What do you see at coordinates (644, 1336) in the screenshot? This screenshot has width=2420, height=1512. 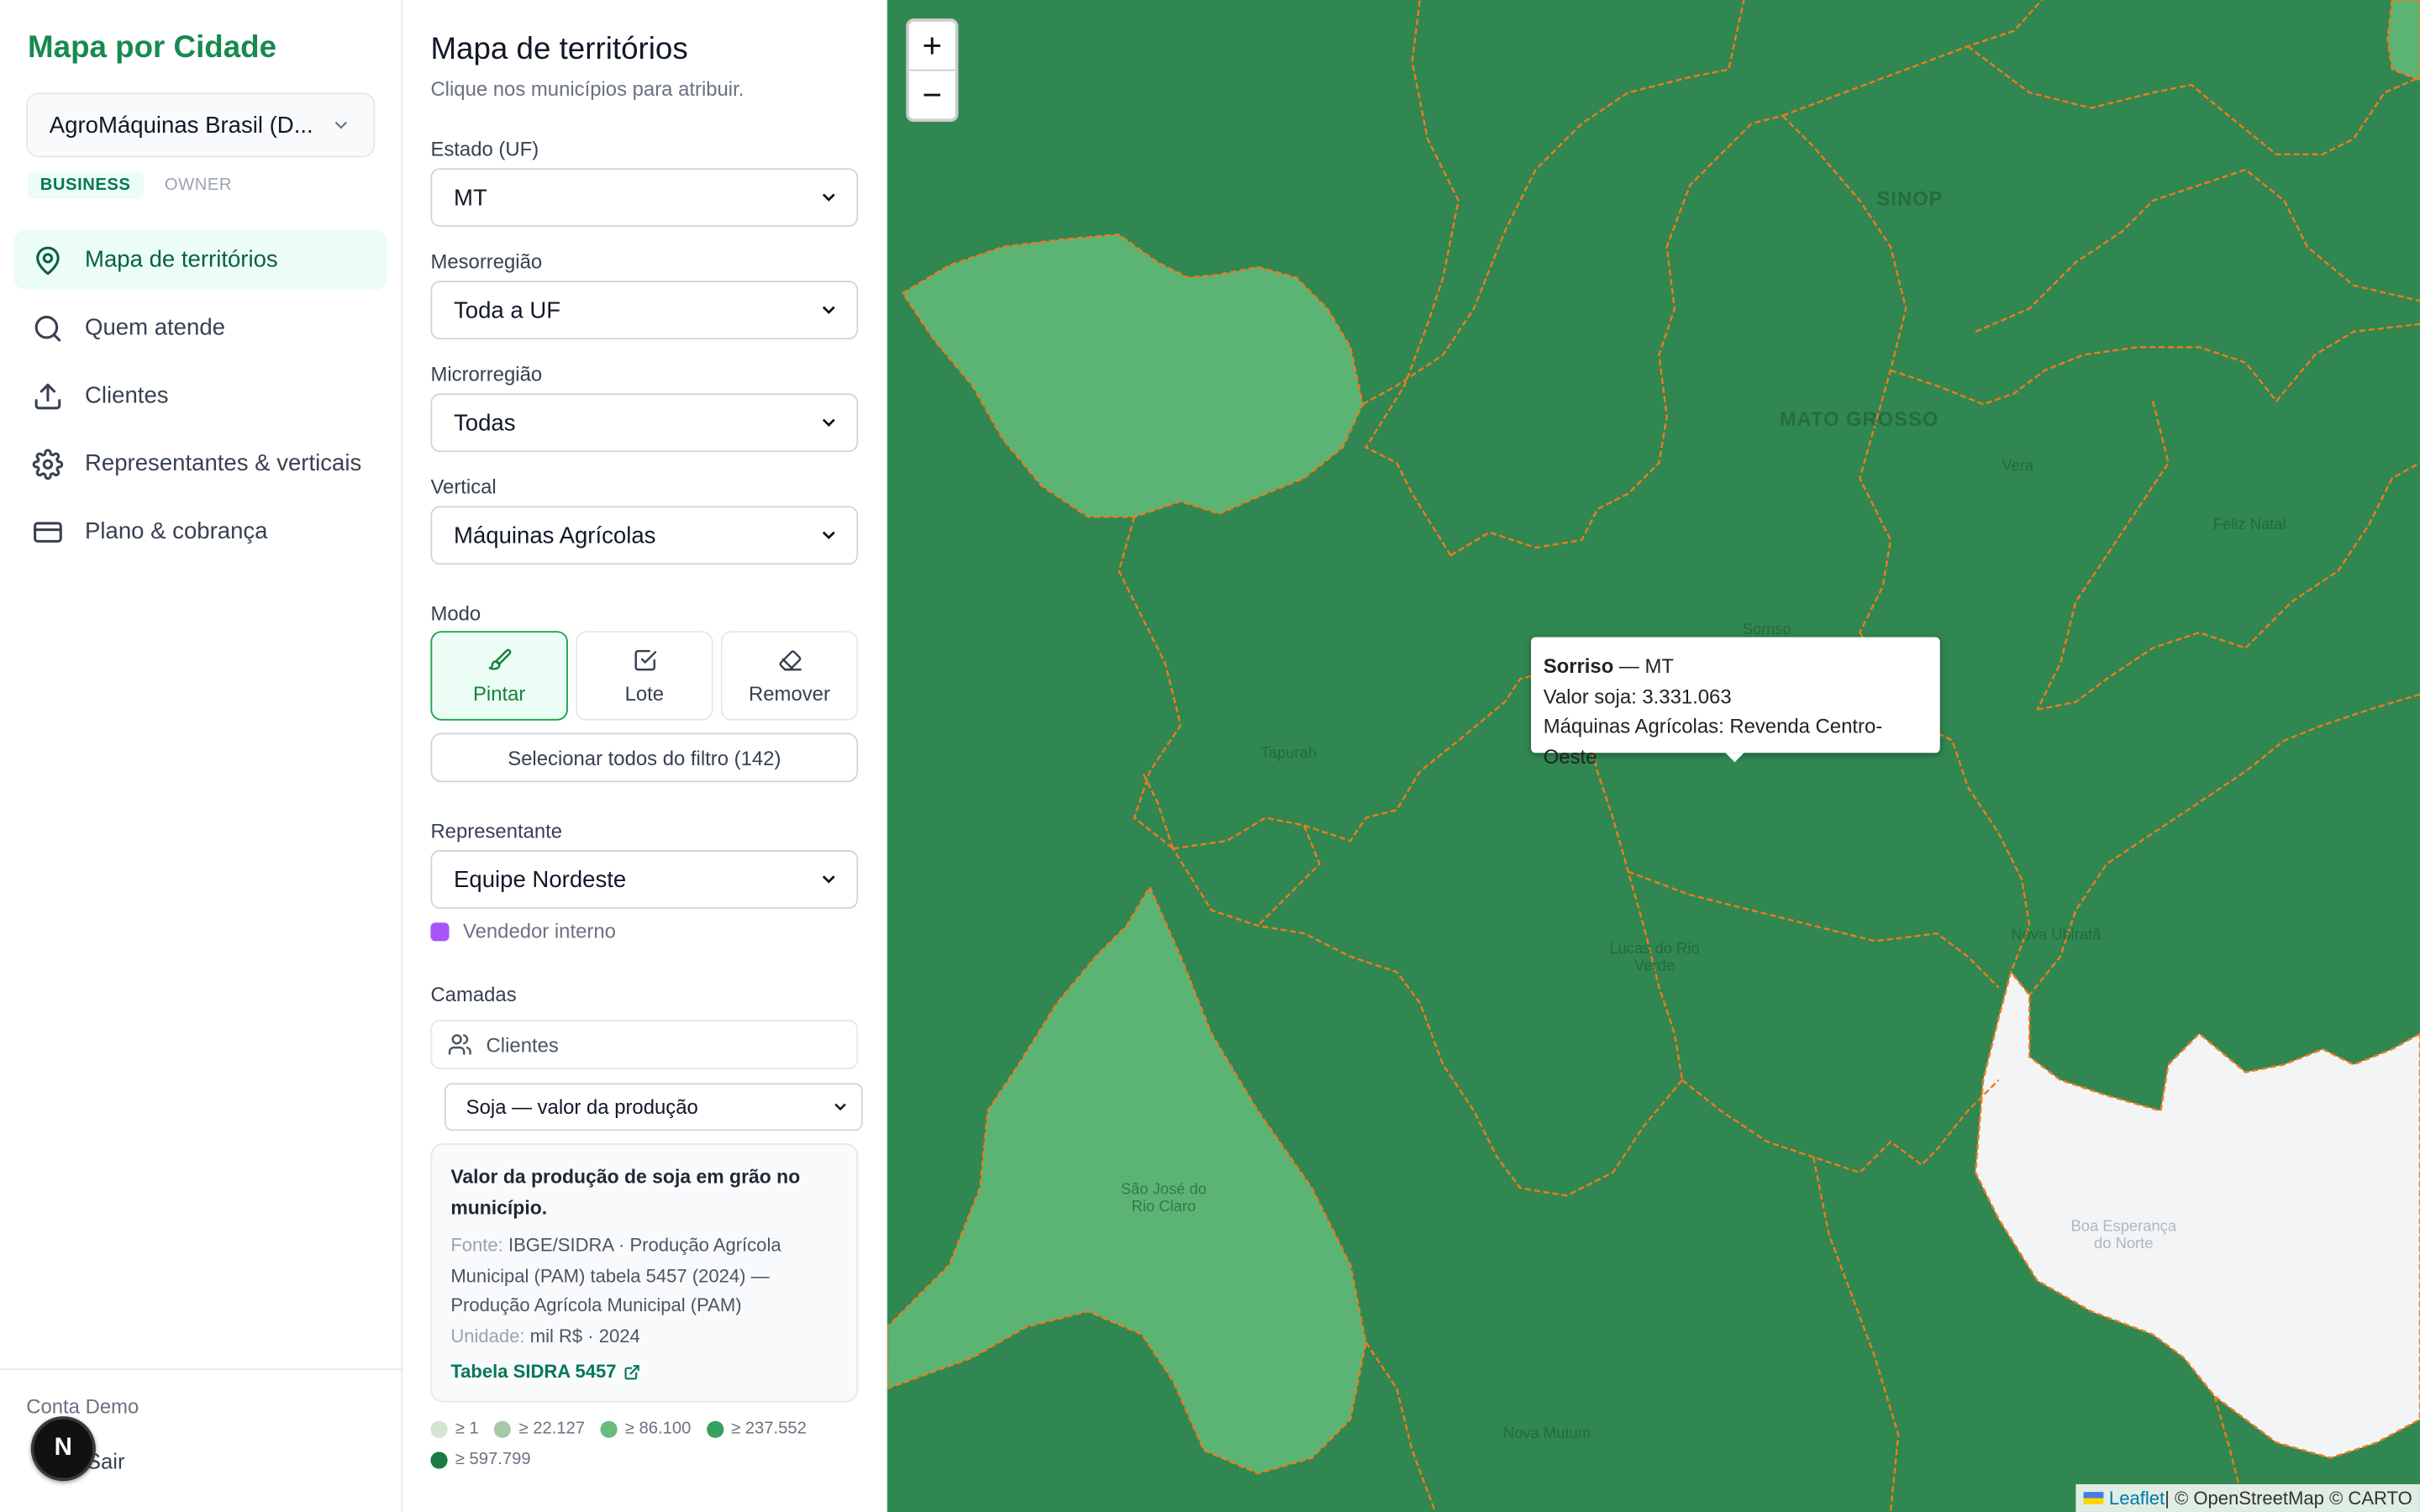 I see `layer-info-unit: Unidade: mil R$ · 2024` at bounding box center [644, 1336].